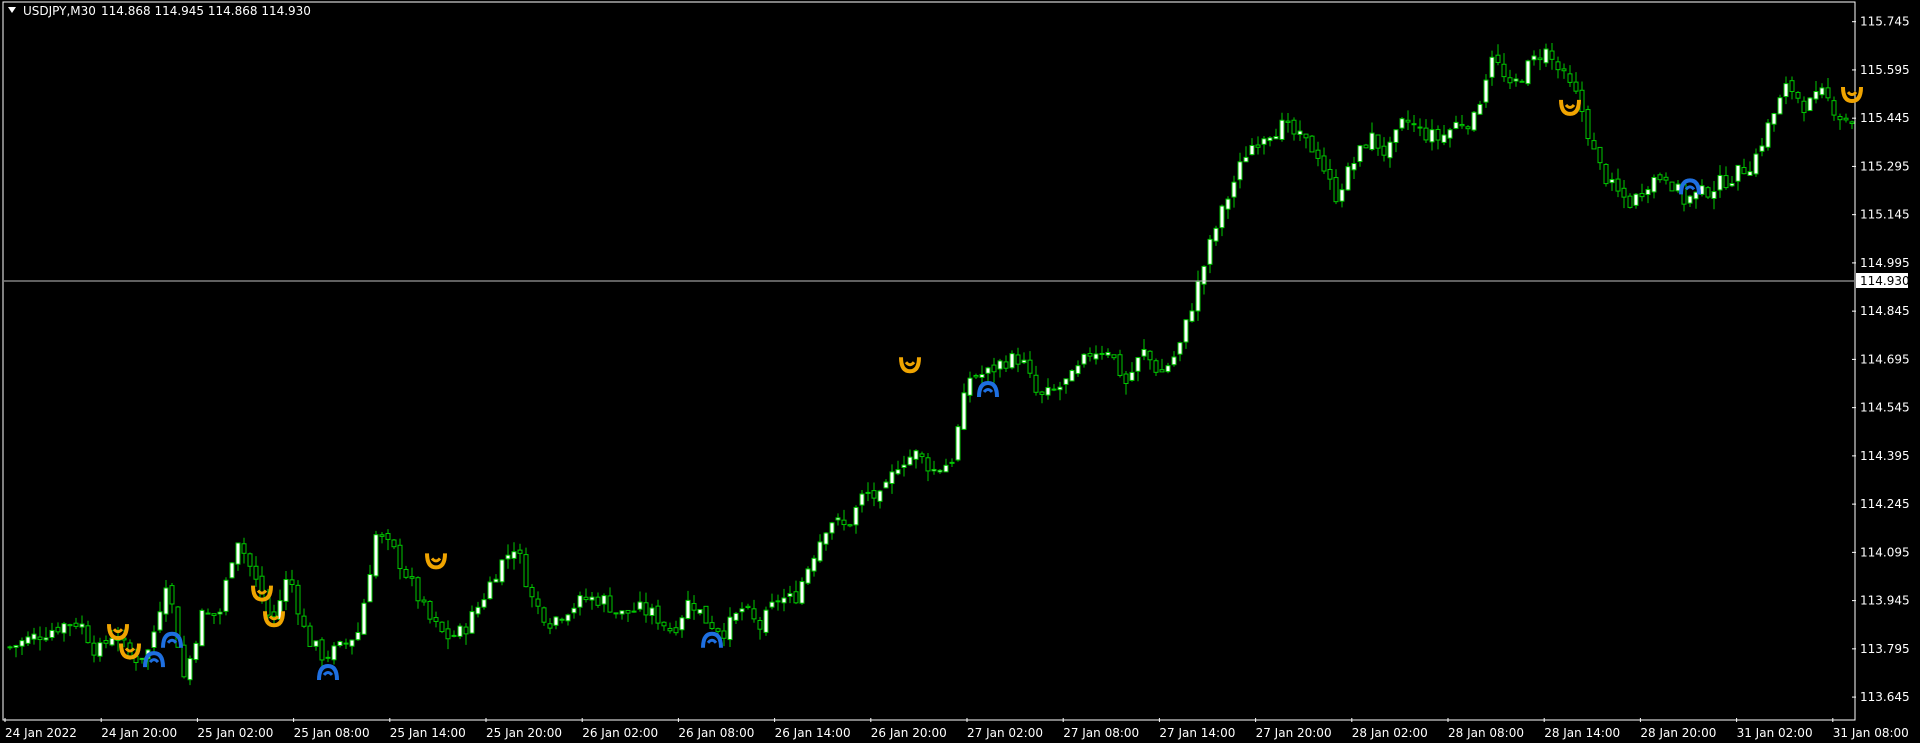 This screenshot has width=1920, height=743. I want to click on time-tick-label: 24 Jan 20:00, so click(139, 733).